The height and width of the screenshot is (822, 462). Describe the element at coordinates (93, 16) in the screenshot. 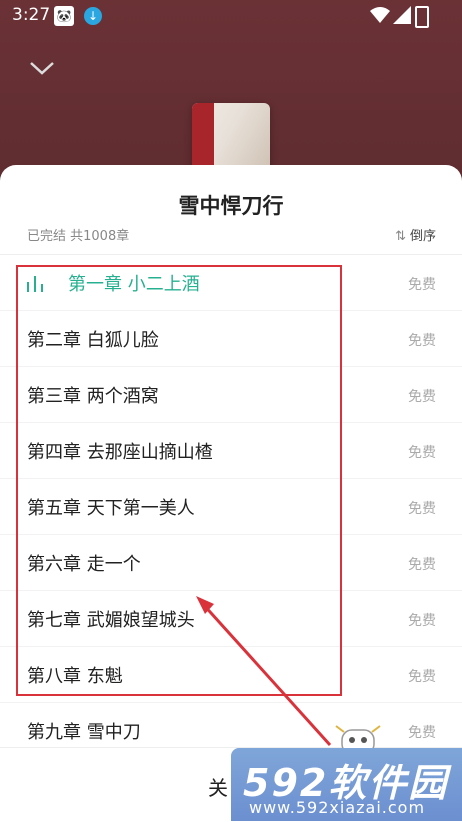

I see `download-icon: ↓` at that location.